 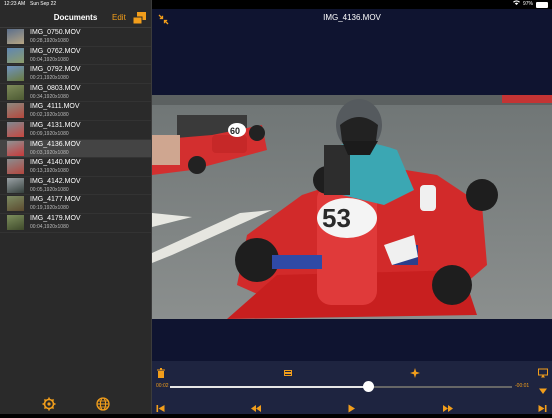 I want to click on playback-controls: 00:02 -00:01, so click(x=352, y=387).